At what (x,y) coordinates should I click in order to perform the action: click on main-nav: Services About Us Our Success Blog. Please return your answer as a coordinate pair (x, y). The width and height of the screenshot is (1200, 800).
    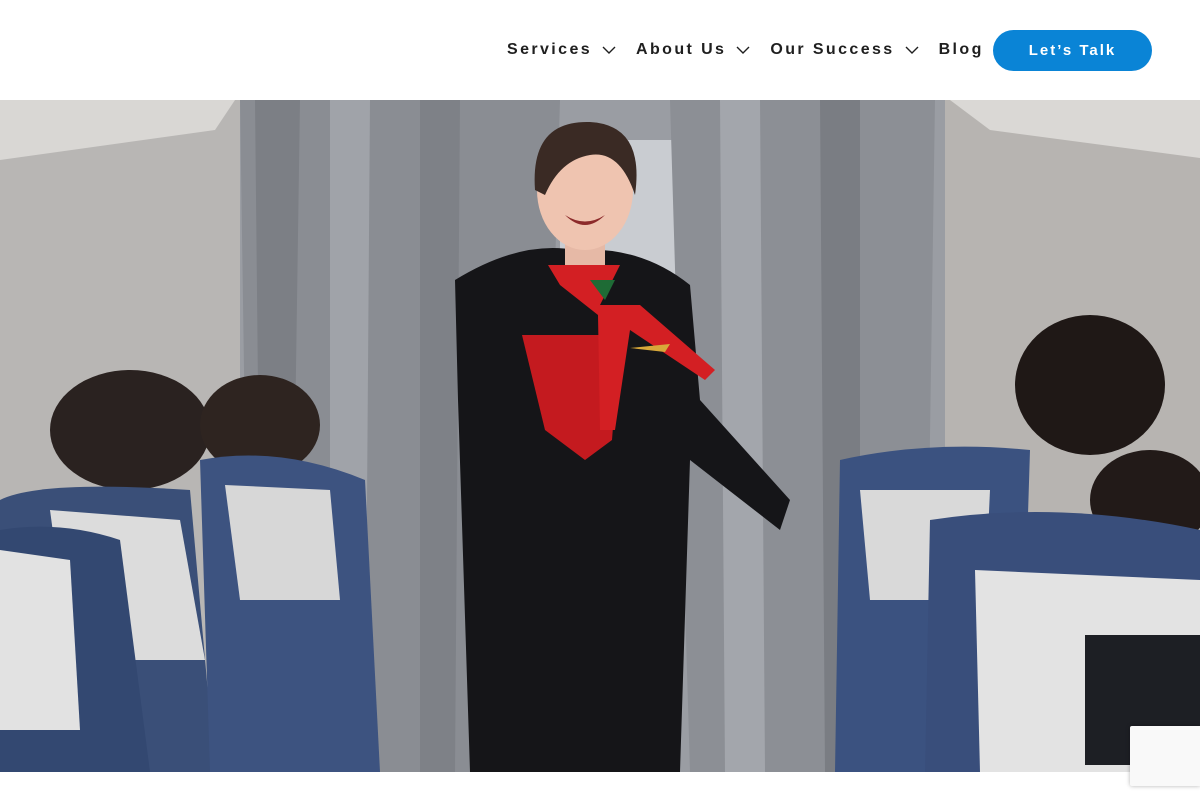
    Looking at the image, I should click on (745, 50).